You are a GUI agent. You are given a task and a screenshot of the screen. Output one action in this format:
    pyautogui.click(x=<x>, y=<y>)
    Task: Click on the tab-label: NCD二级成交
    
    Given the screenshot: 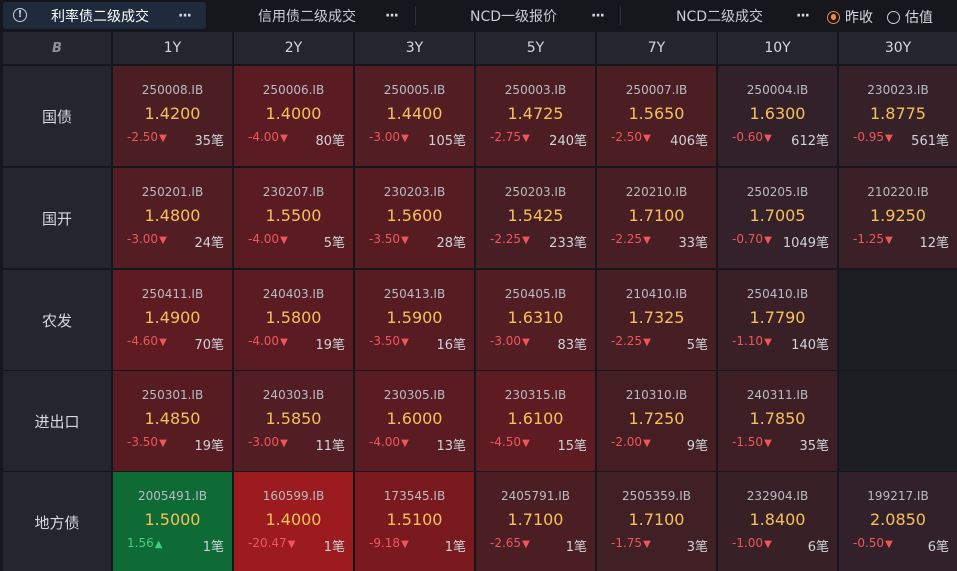 What is the action you would take?
    pyautogui.click(x=720, y=16)
    